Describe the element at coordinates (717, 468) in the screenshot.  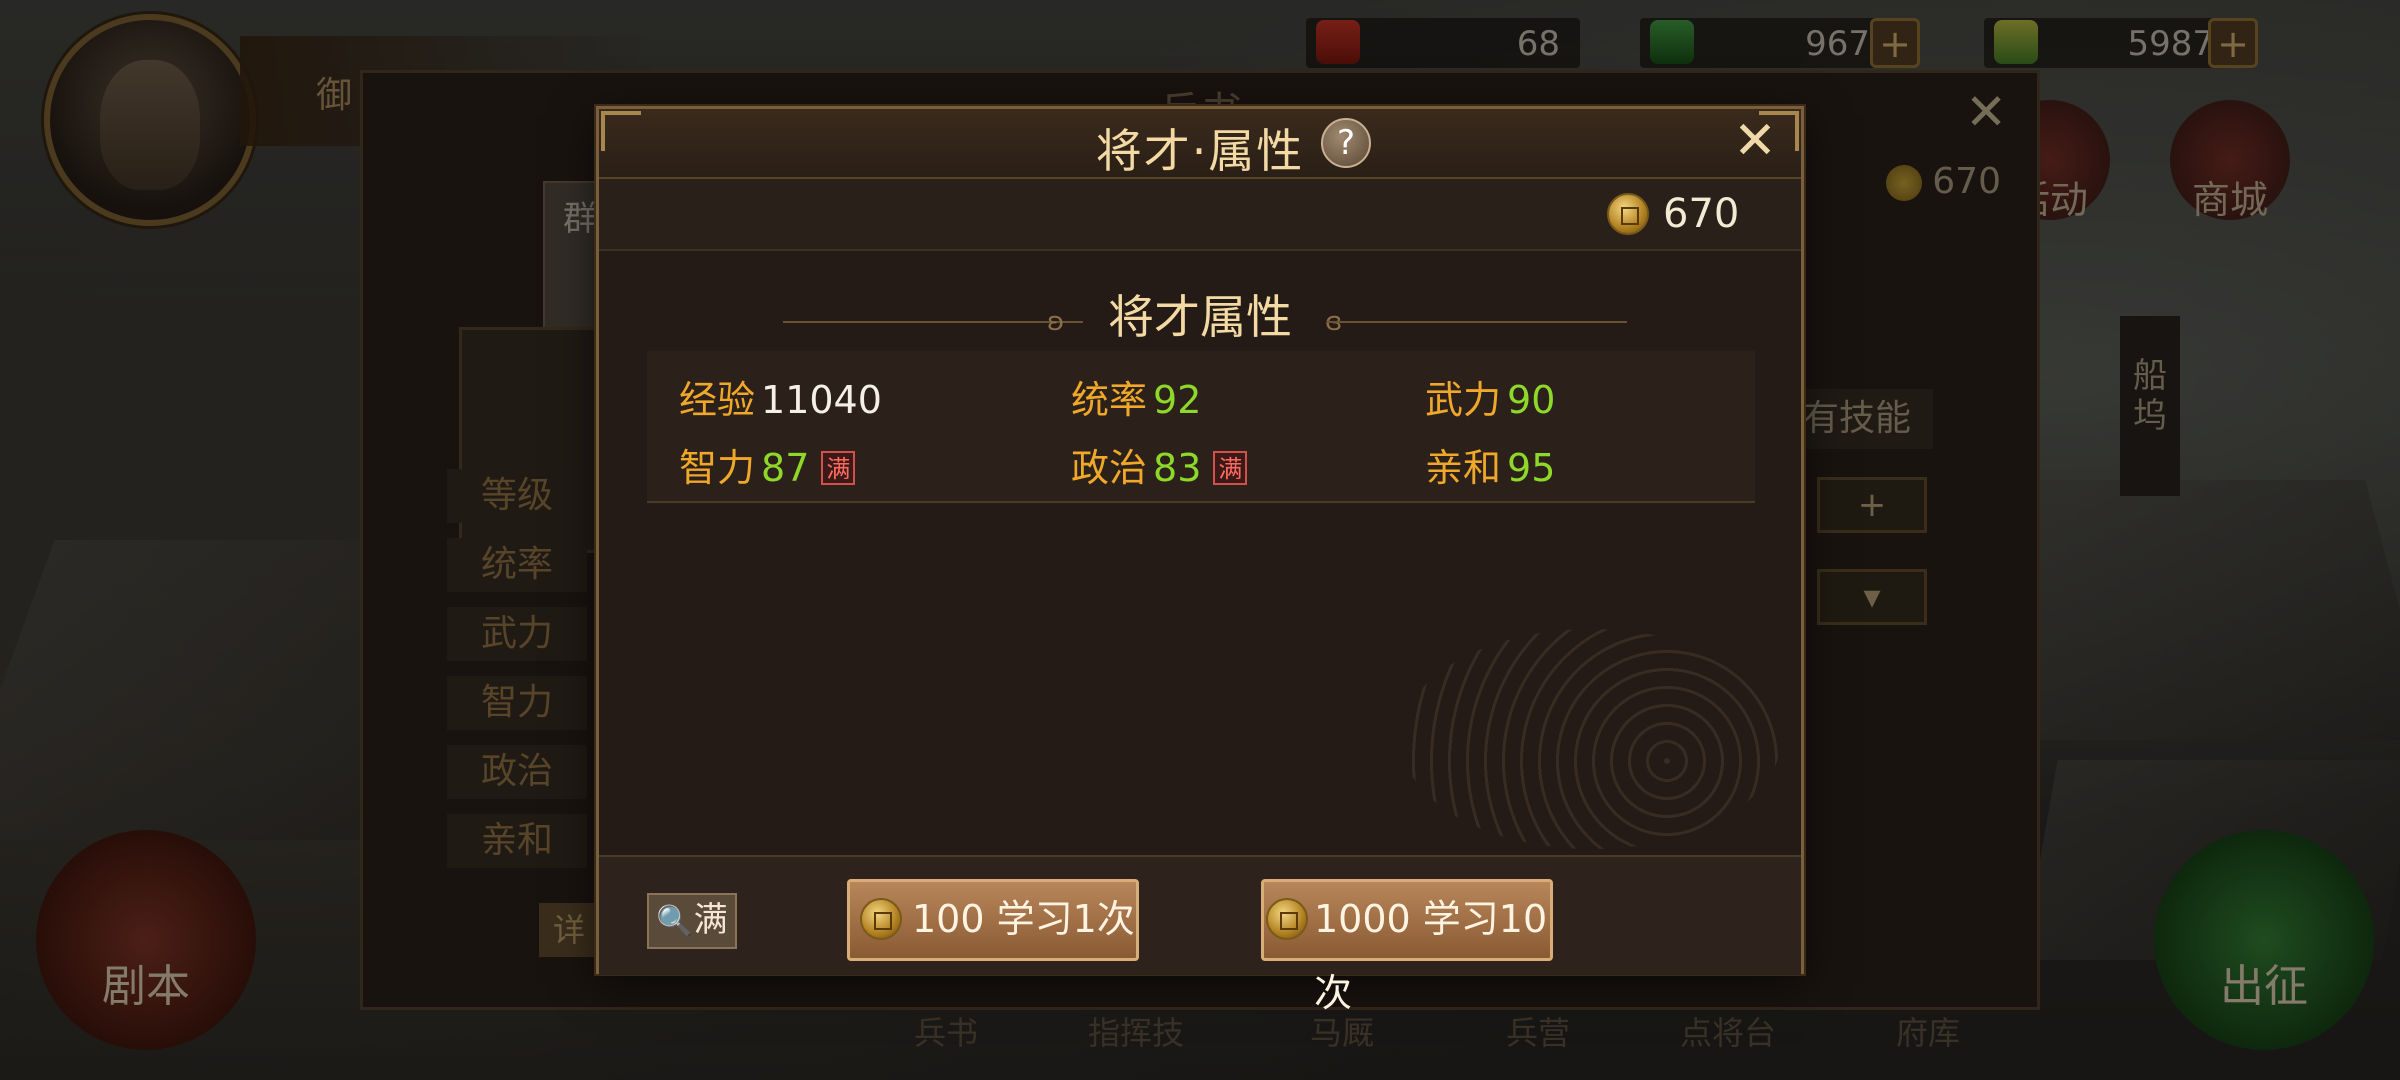
I see `stat-label: 智力` at that location.